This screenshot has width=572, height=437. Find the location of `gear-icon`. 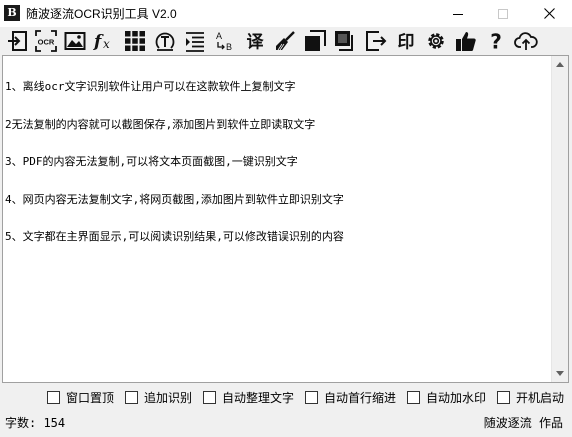

gear-icon is located at coordinates (435, 41).